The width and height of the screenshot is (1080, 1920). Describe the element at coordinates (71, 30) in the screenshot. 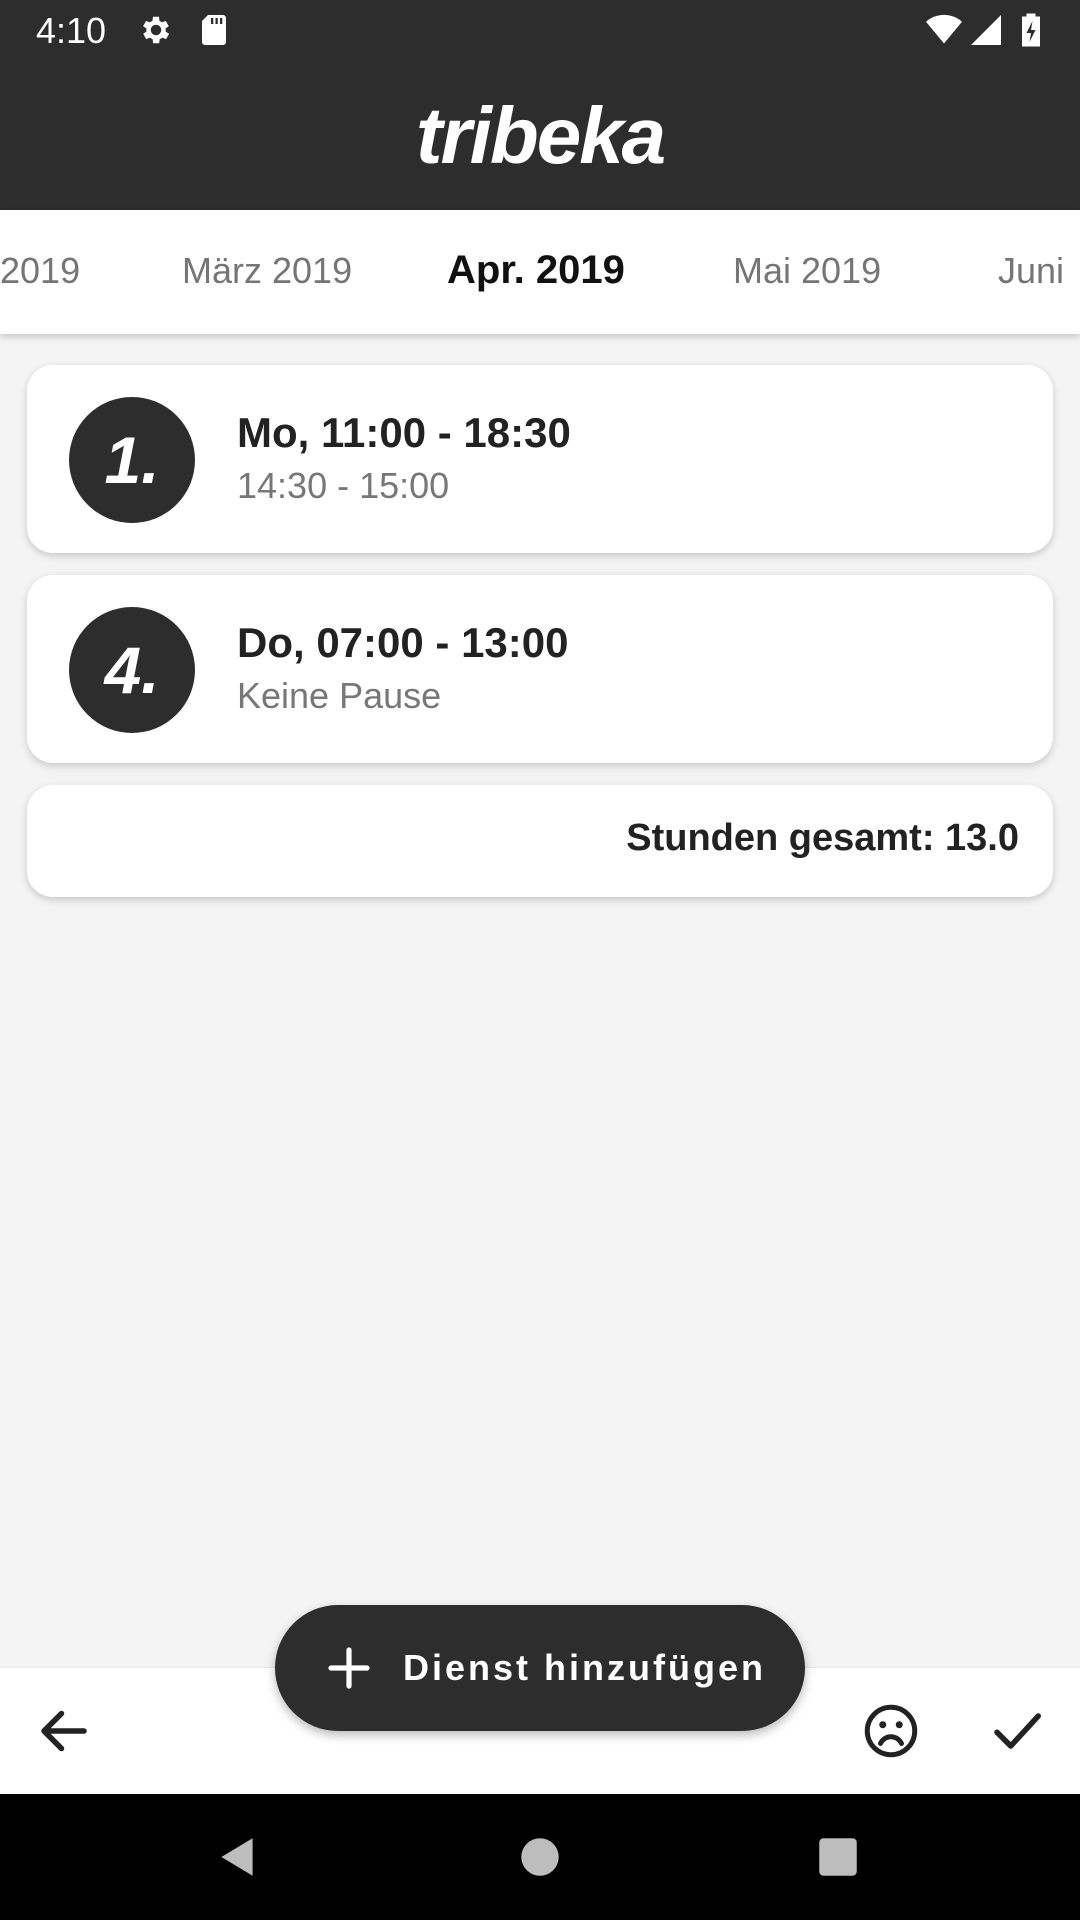

I see `status-time: 4:10` at that location.